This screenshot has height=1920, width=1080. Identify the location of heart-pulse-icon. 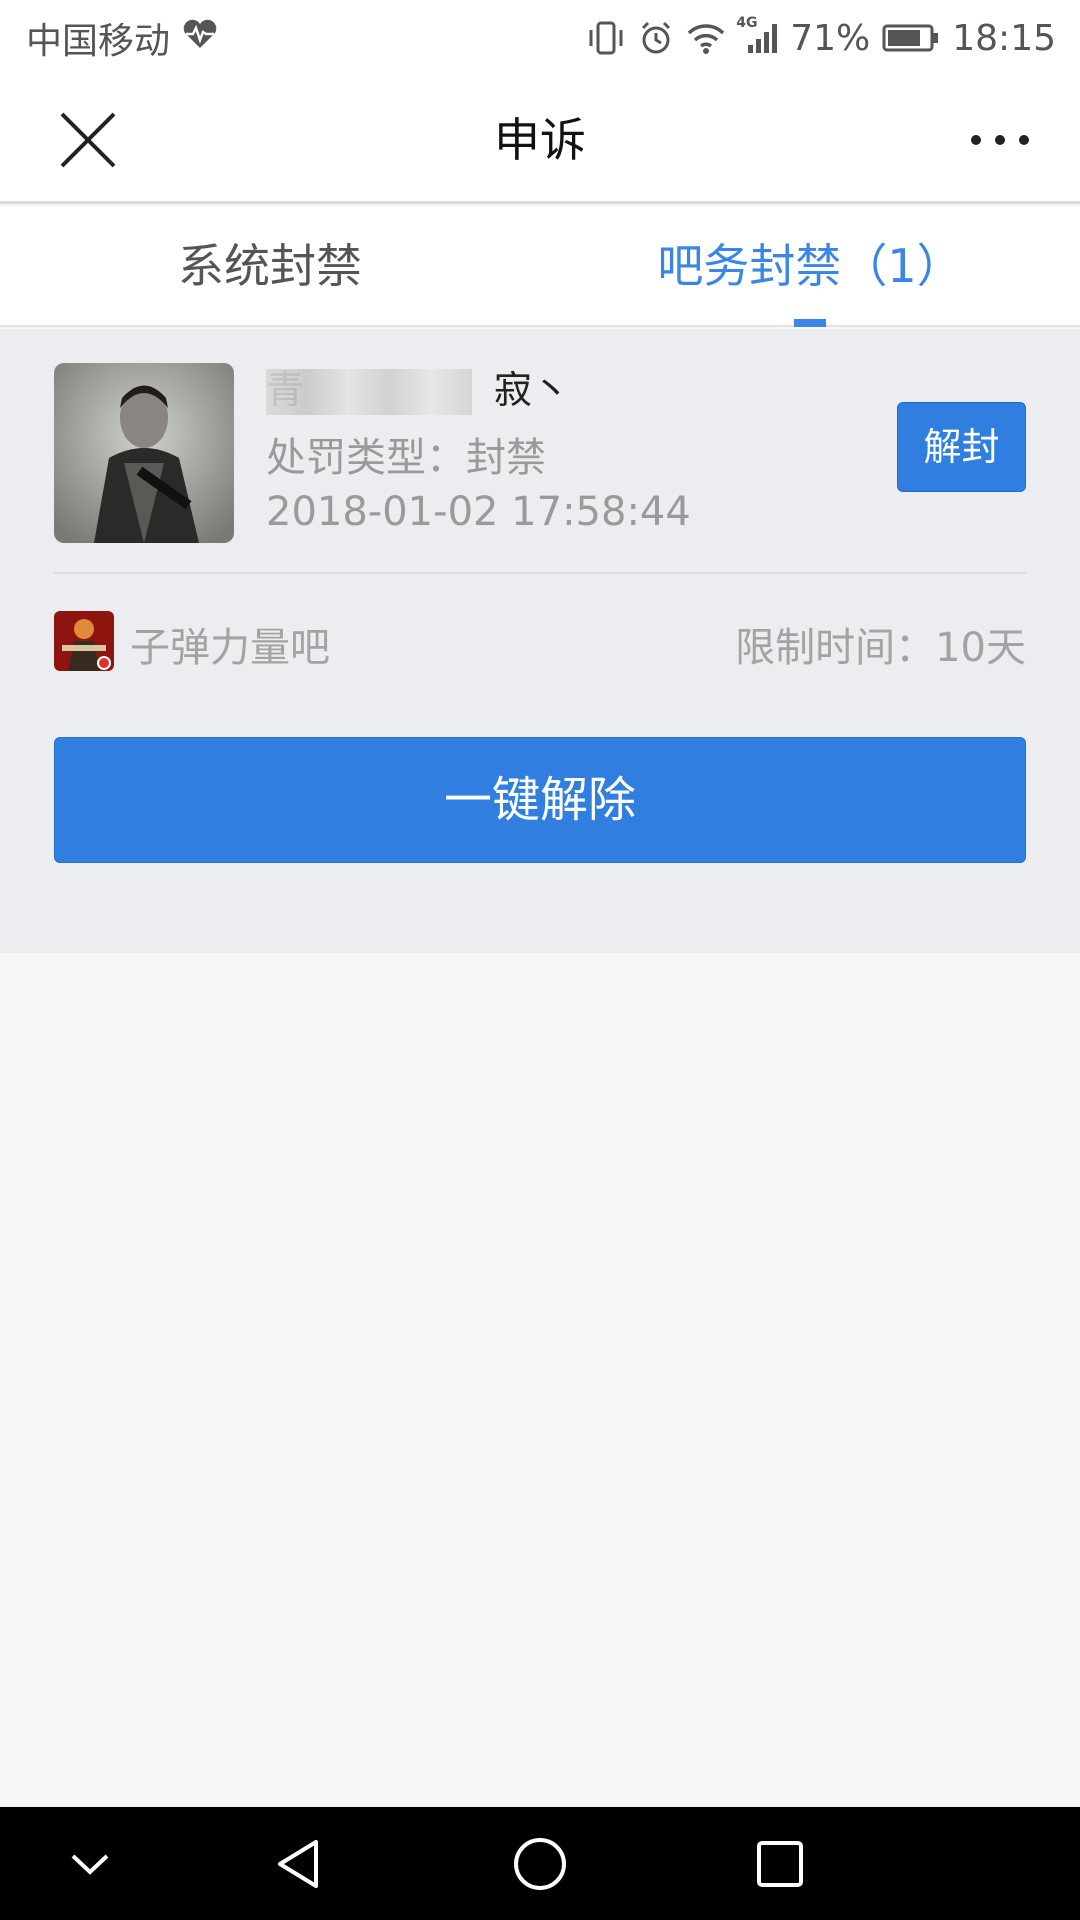
(200, 38).